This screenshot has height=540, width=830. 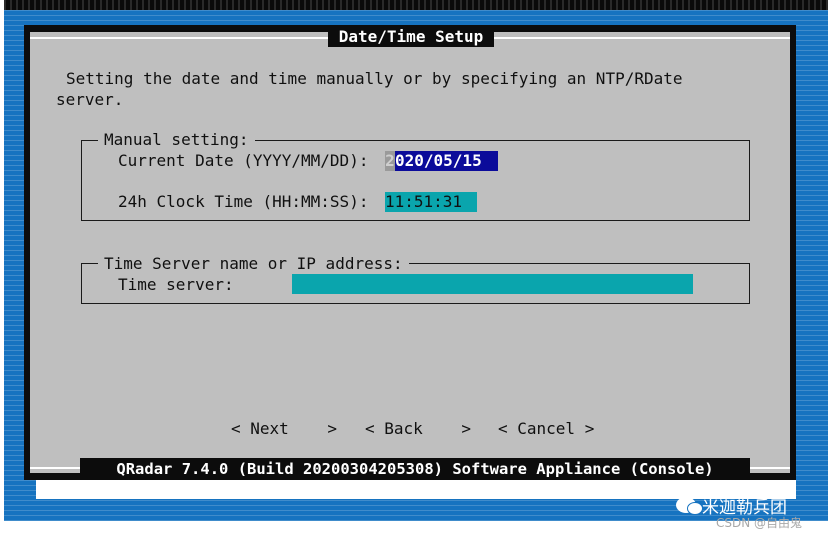 What do you see at coordinates (744, 507) in the screenshot?
I see `watermark-brand: 米迦勒兵团` at bounding box center [744, 507].